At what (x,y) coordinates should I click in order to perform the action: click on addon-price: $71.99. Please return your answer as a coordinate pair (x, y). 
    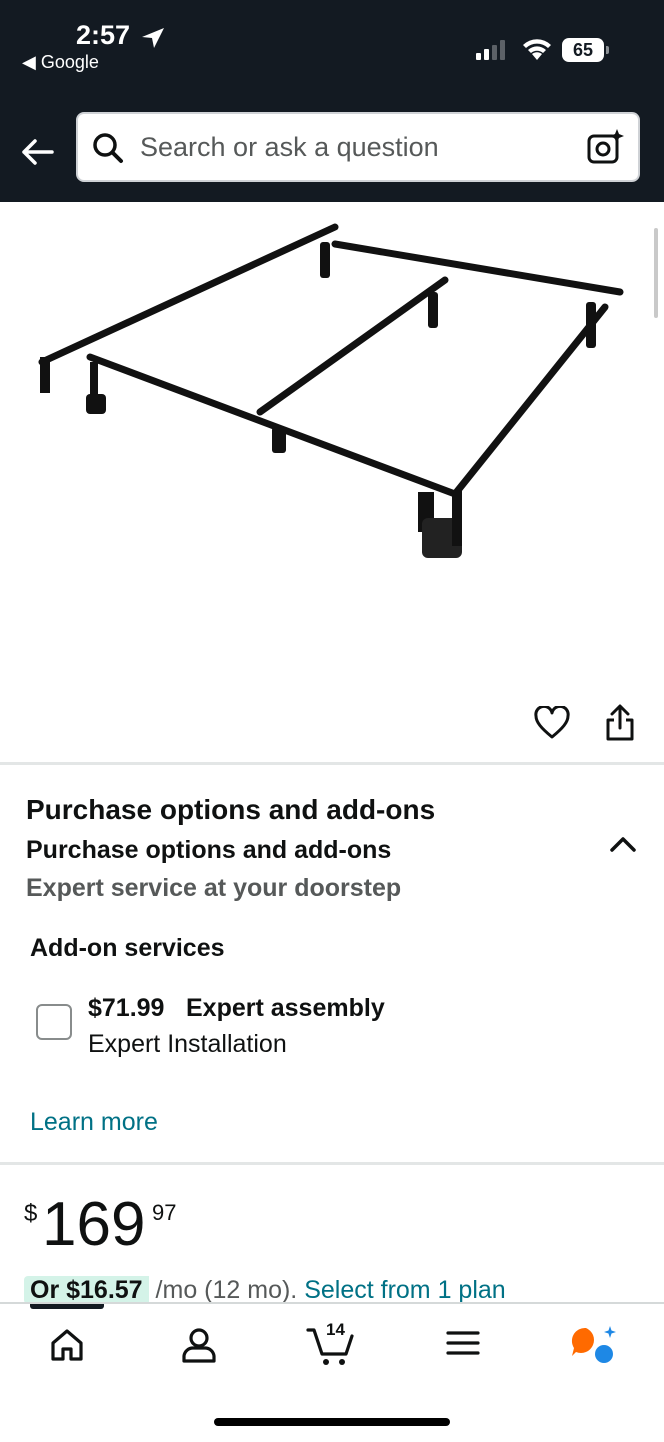
    Looking at the image, I should click on (126, 1008).